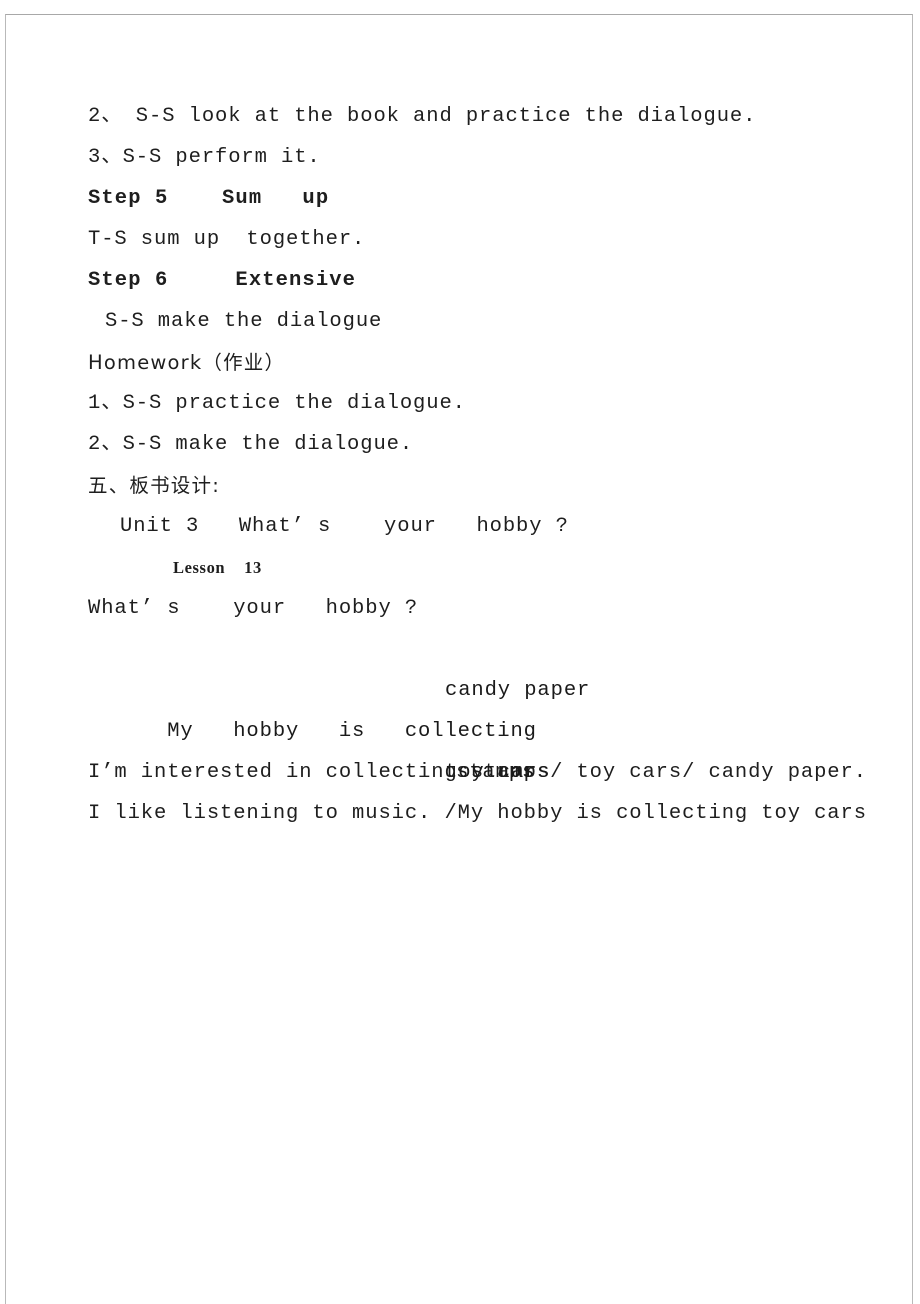 This screenshot has height=1304, width=920. Describe the element at coordinates (344, 526) in the screenshot. I see `board-unit-title: Unit 3 What’ s your hobby ?` at that location.